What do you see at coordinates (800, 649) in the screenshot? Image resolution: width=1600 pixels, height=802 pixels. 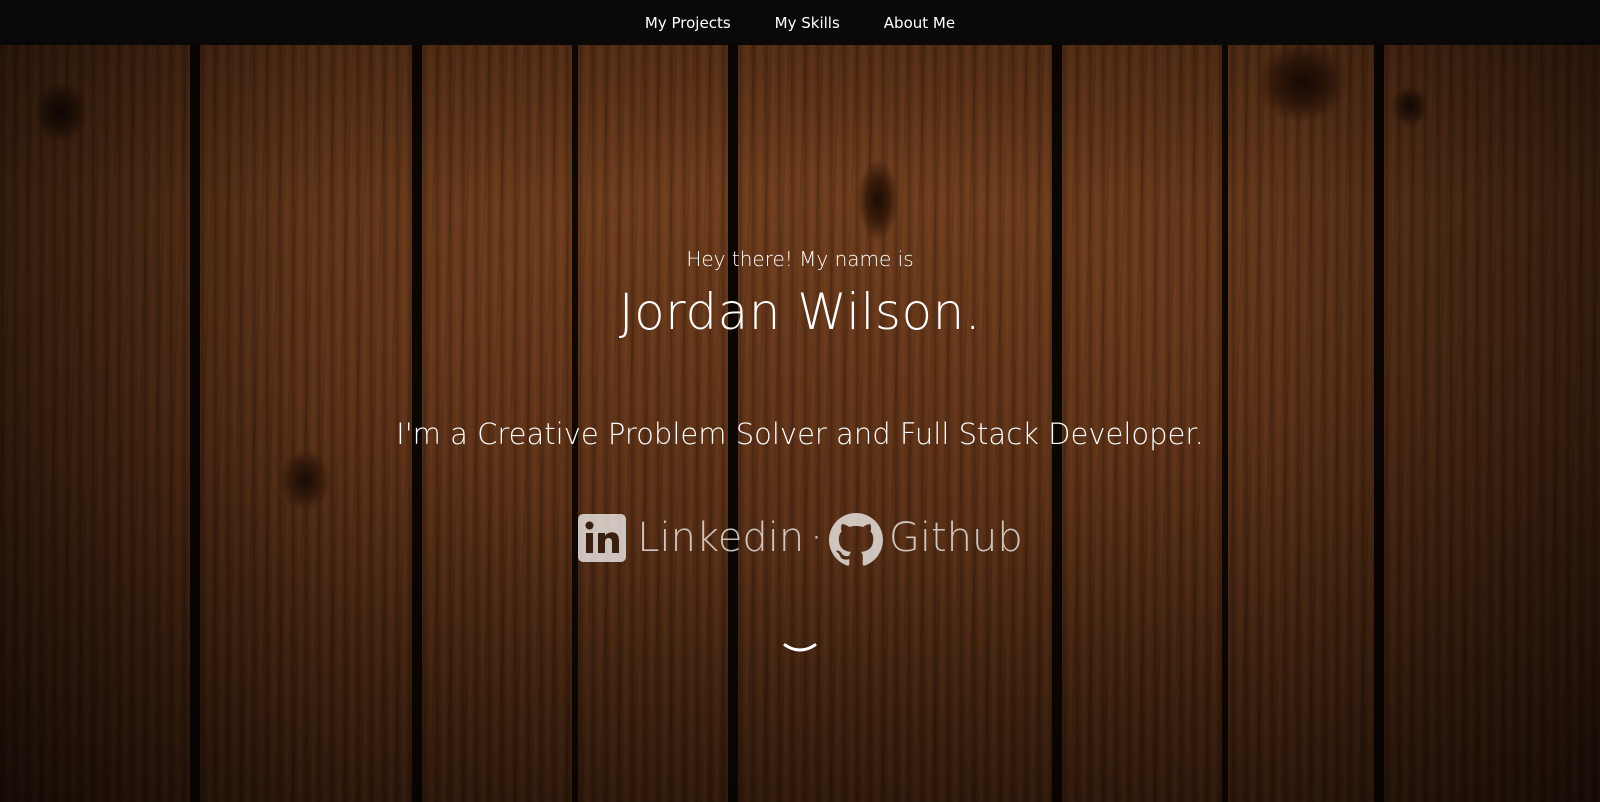 I see `scroll-down-button` at bounding box center [800, 649].